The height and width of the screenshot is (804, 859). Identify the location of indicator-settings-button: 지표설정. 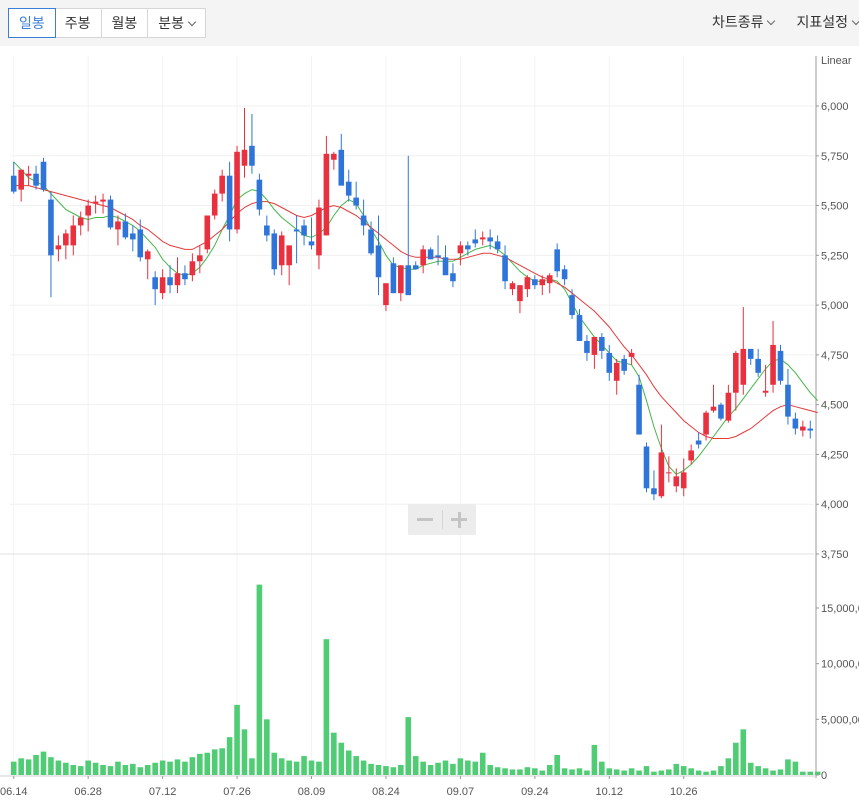
(827, 22).